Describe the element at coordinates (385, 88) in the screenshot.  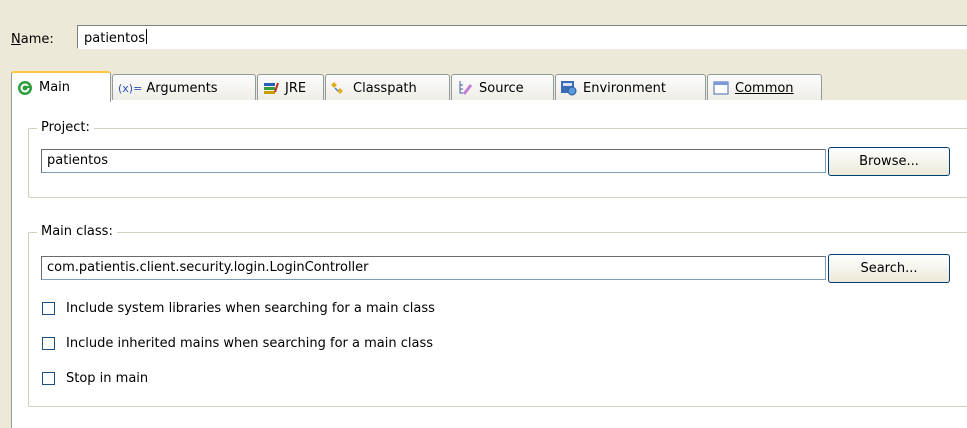
I see `tab-classpath-label: Classpath` at that location.